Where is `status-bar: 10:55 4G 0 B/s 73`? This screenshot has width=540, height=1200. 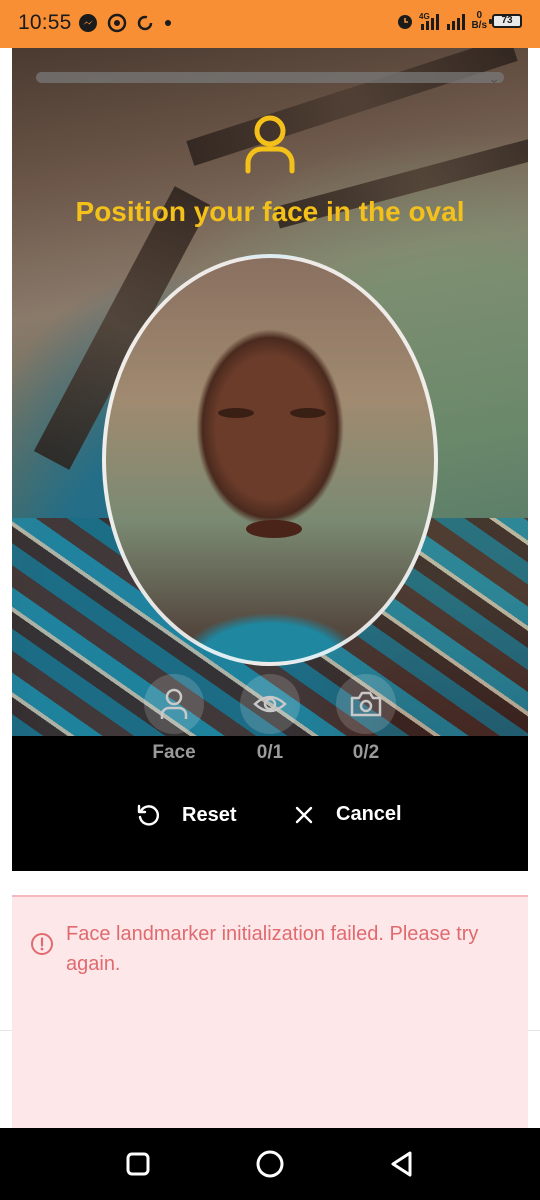 status-bar: 10:55 4G 0 B/s 73 is located at coordinates (270, 24).